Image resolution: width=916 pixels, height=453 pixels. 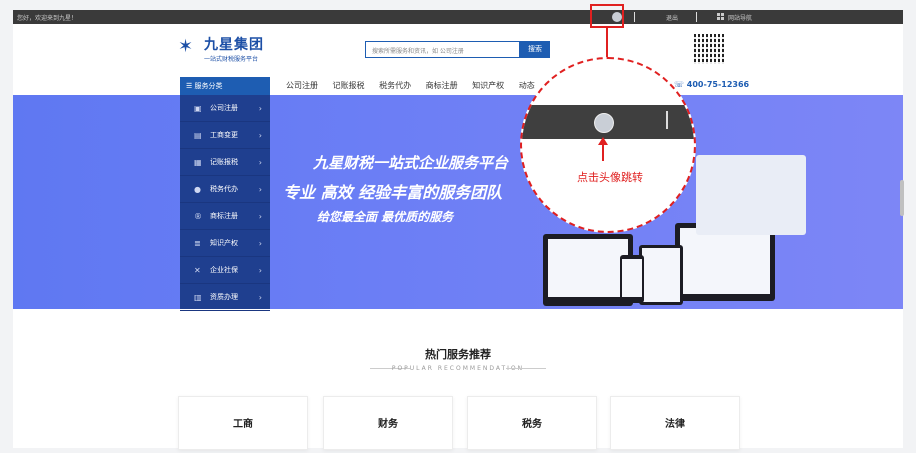 I want to click on website-preview-image, so click(x=751, y=195).